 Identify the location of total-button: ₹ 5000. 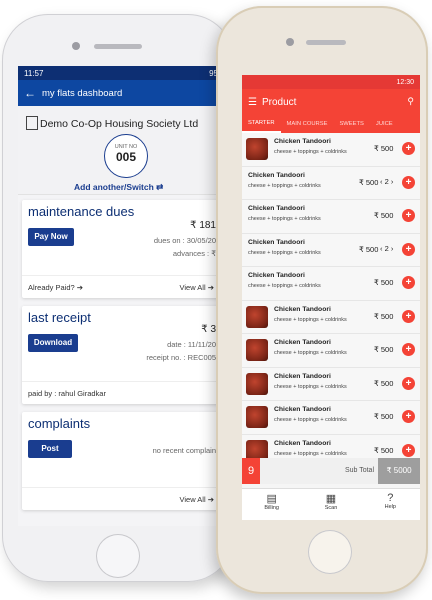
(399, 471).